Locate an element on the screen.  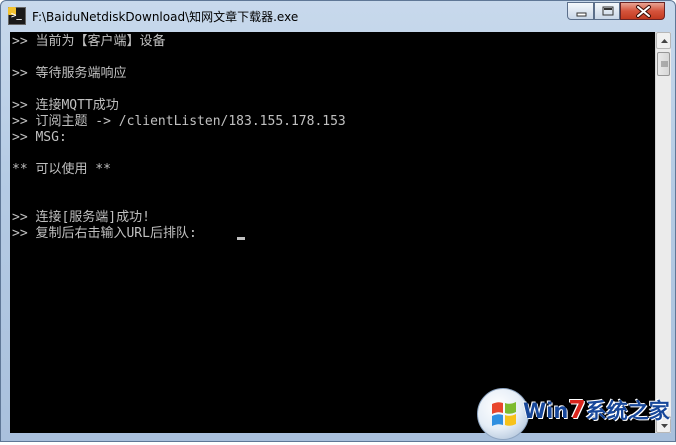
watermark: Win7系统之家 is located at coordinates (576, 415).